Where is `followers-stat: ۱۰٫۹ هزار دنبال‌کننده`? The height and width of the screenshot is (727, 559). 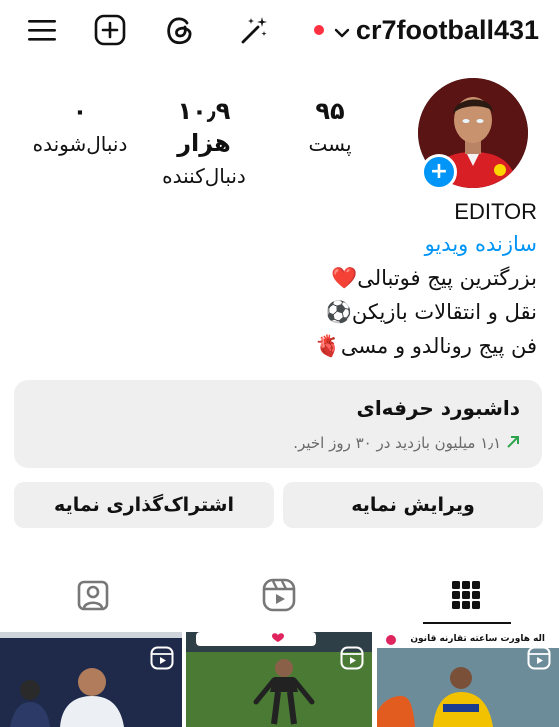 followers-stat: ۱۰٫۹ هزار دنبال‌کننده is located at coordinates (204, 144).